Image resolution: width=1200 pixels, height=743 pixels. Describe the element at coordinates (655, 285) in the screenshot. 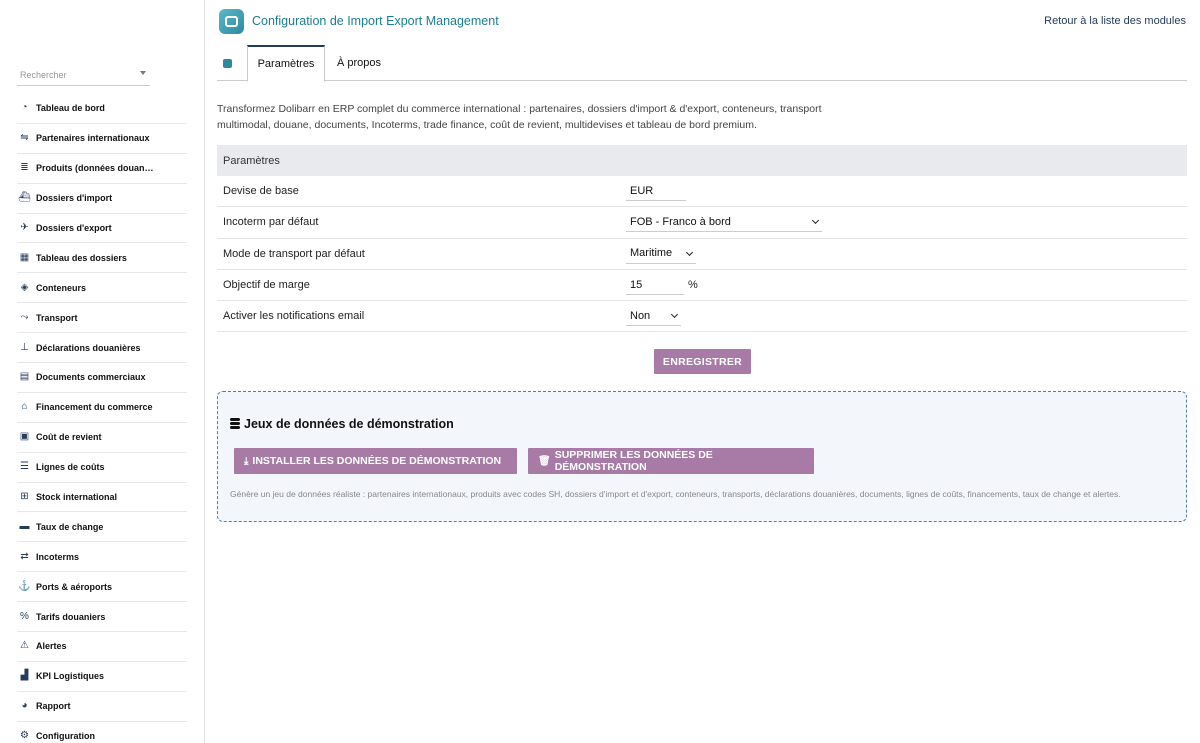

I see `margin-target-input: 15` at that location.